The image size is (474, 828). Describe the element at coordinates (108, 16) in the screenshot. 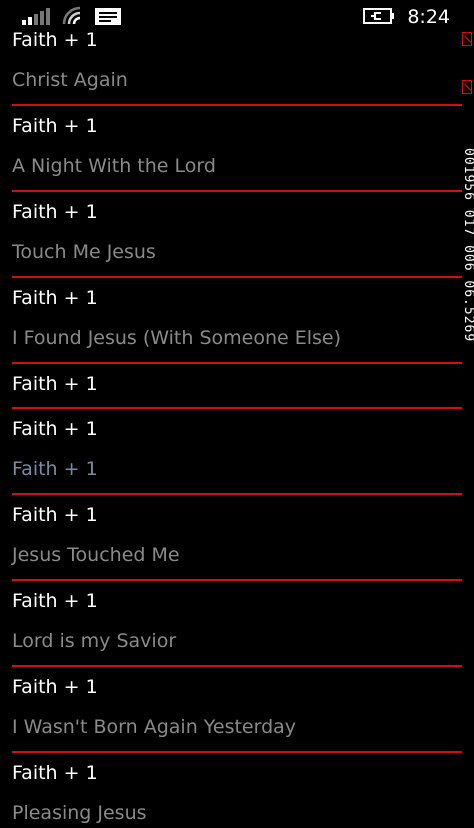

I see `message-icon` at that location.